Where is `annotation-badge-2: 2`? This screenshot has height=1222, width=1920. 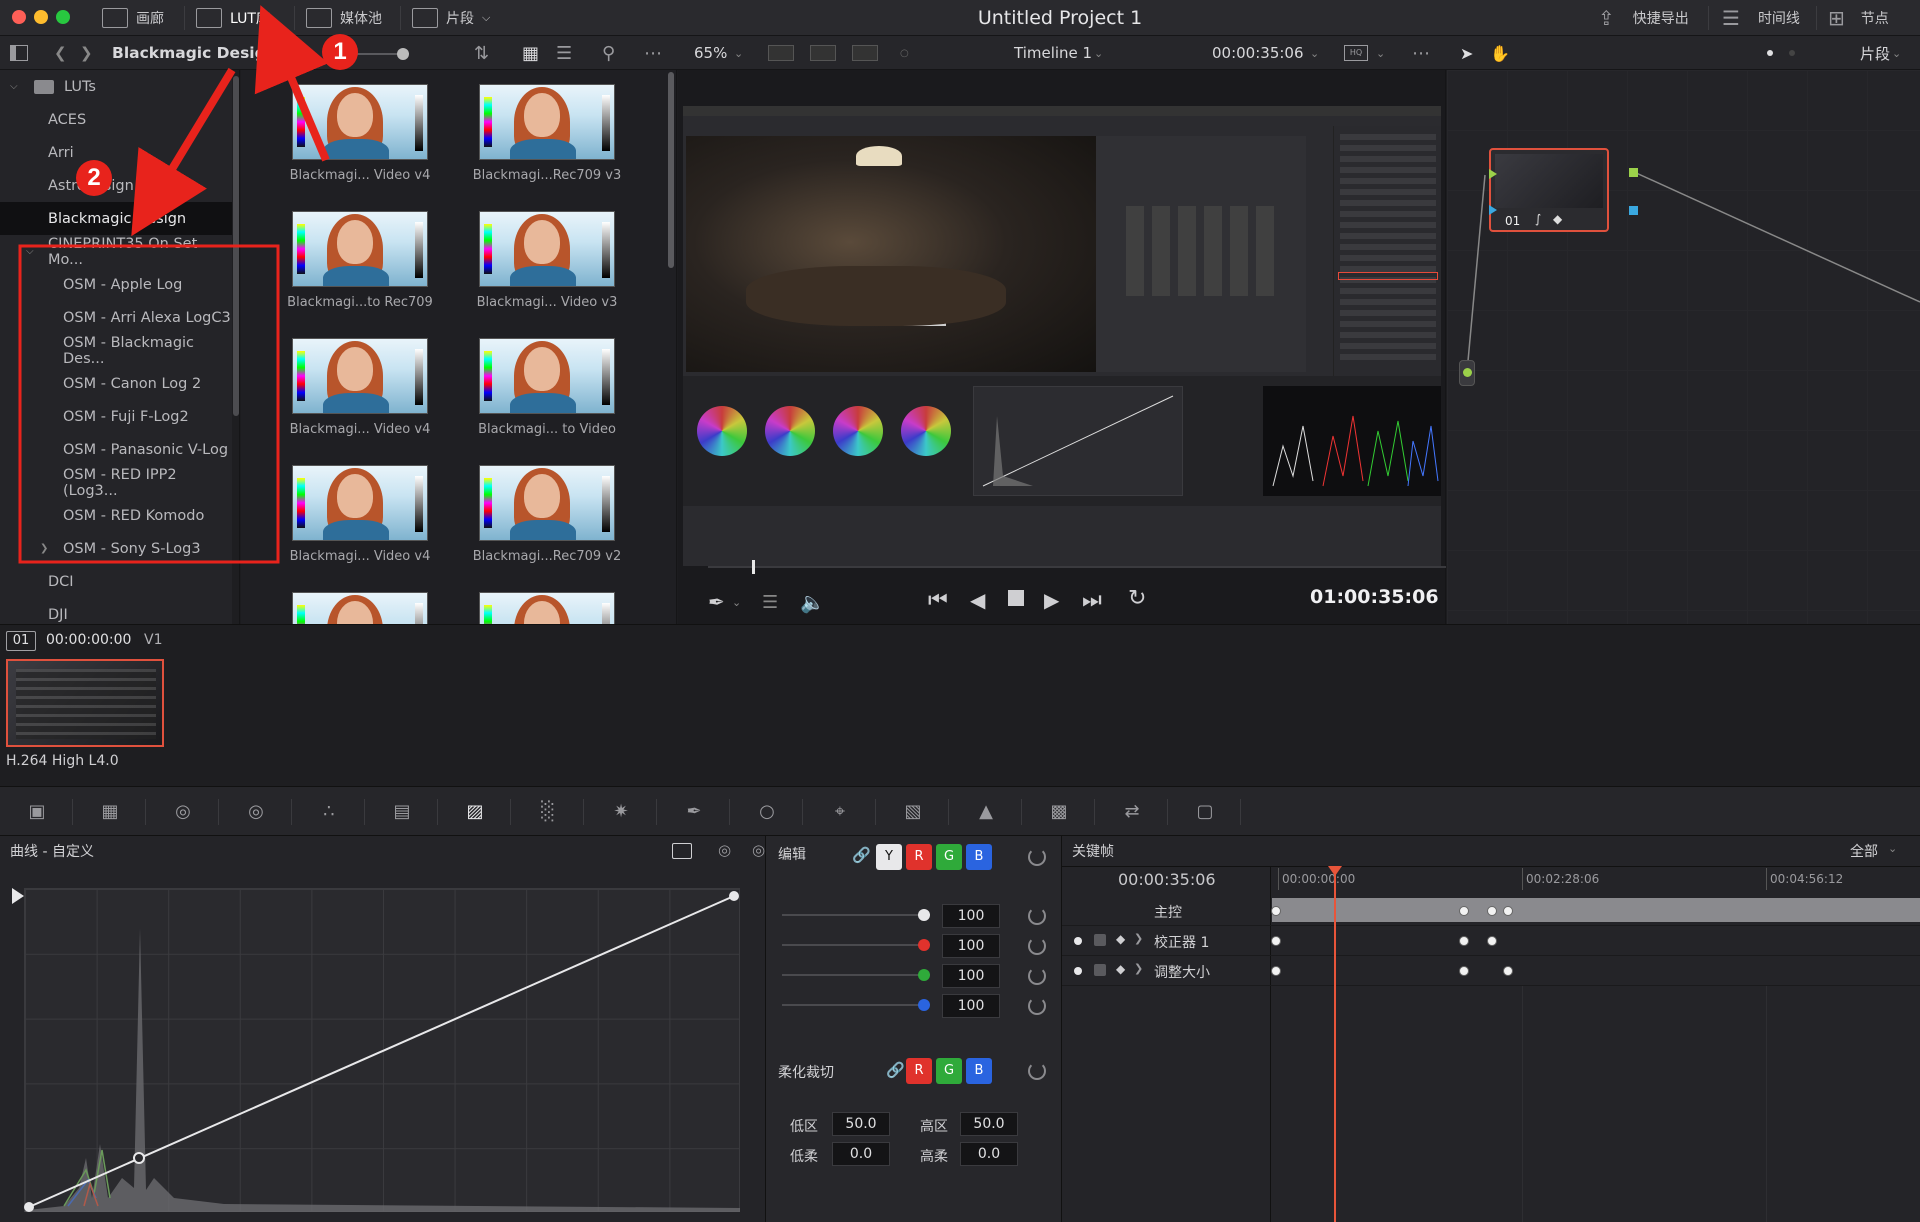
annotation-badge-2: 2 is located at coordinates (94, 178).